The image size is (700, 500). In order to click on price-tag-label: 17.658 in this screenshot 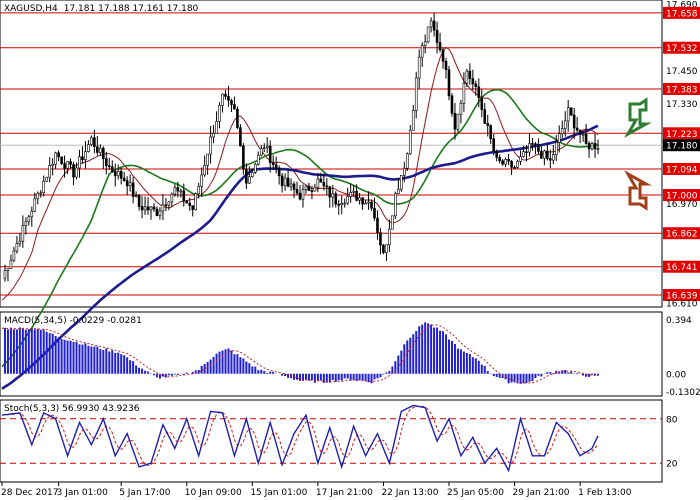, I will do `click(682, 14)`.